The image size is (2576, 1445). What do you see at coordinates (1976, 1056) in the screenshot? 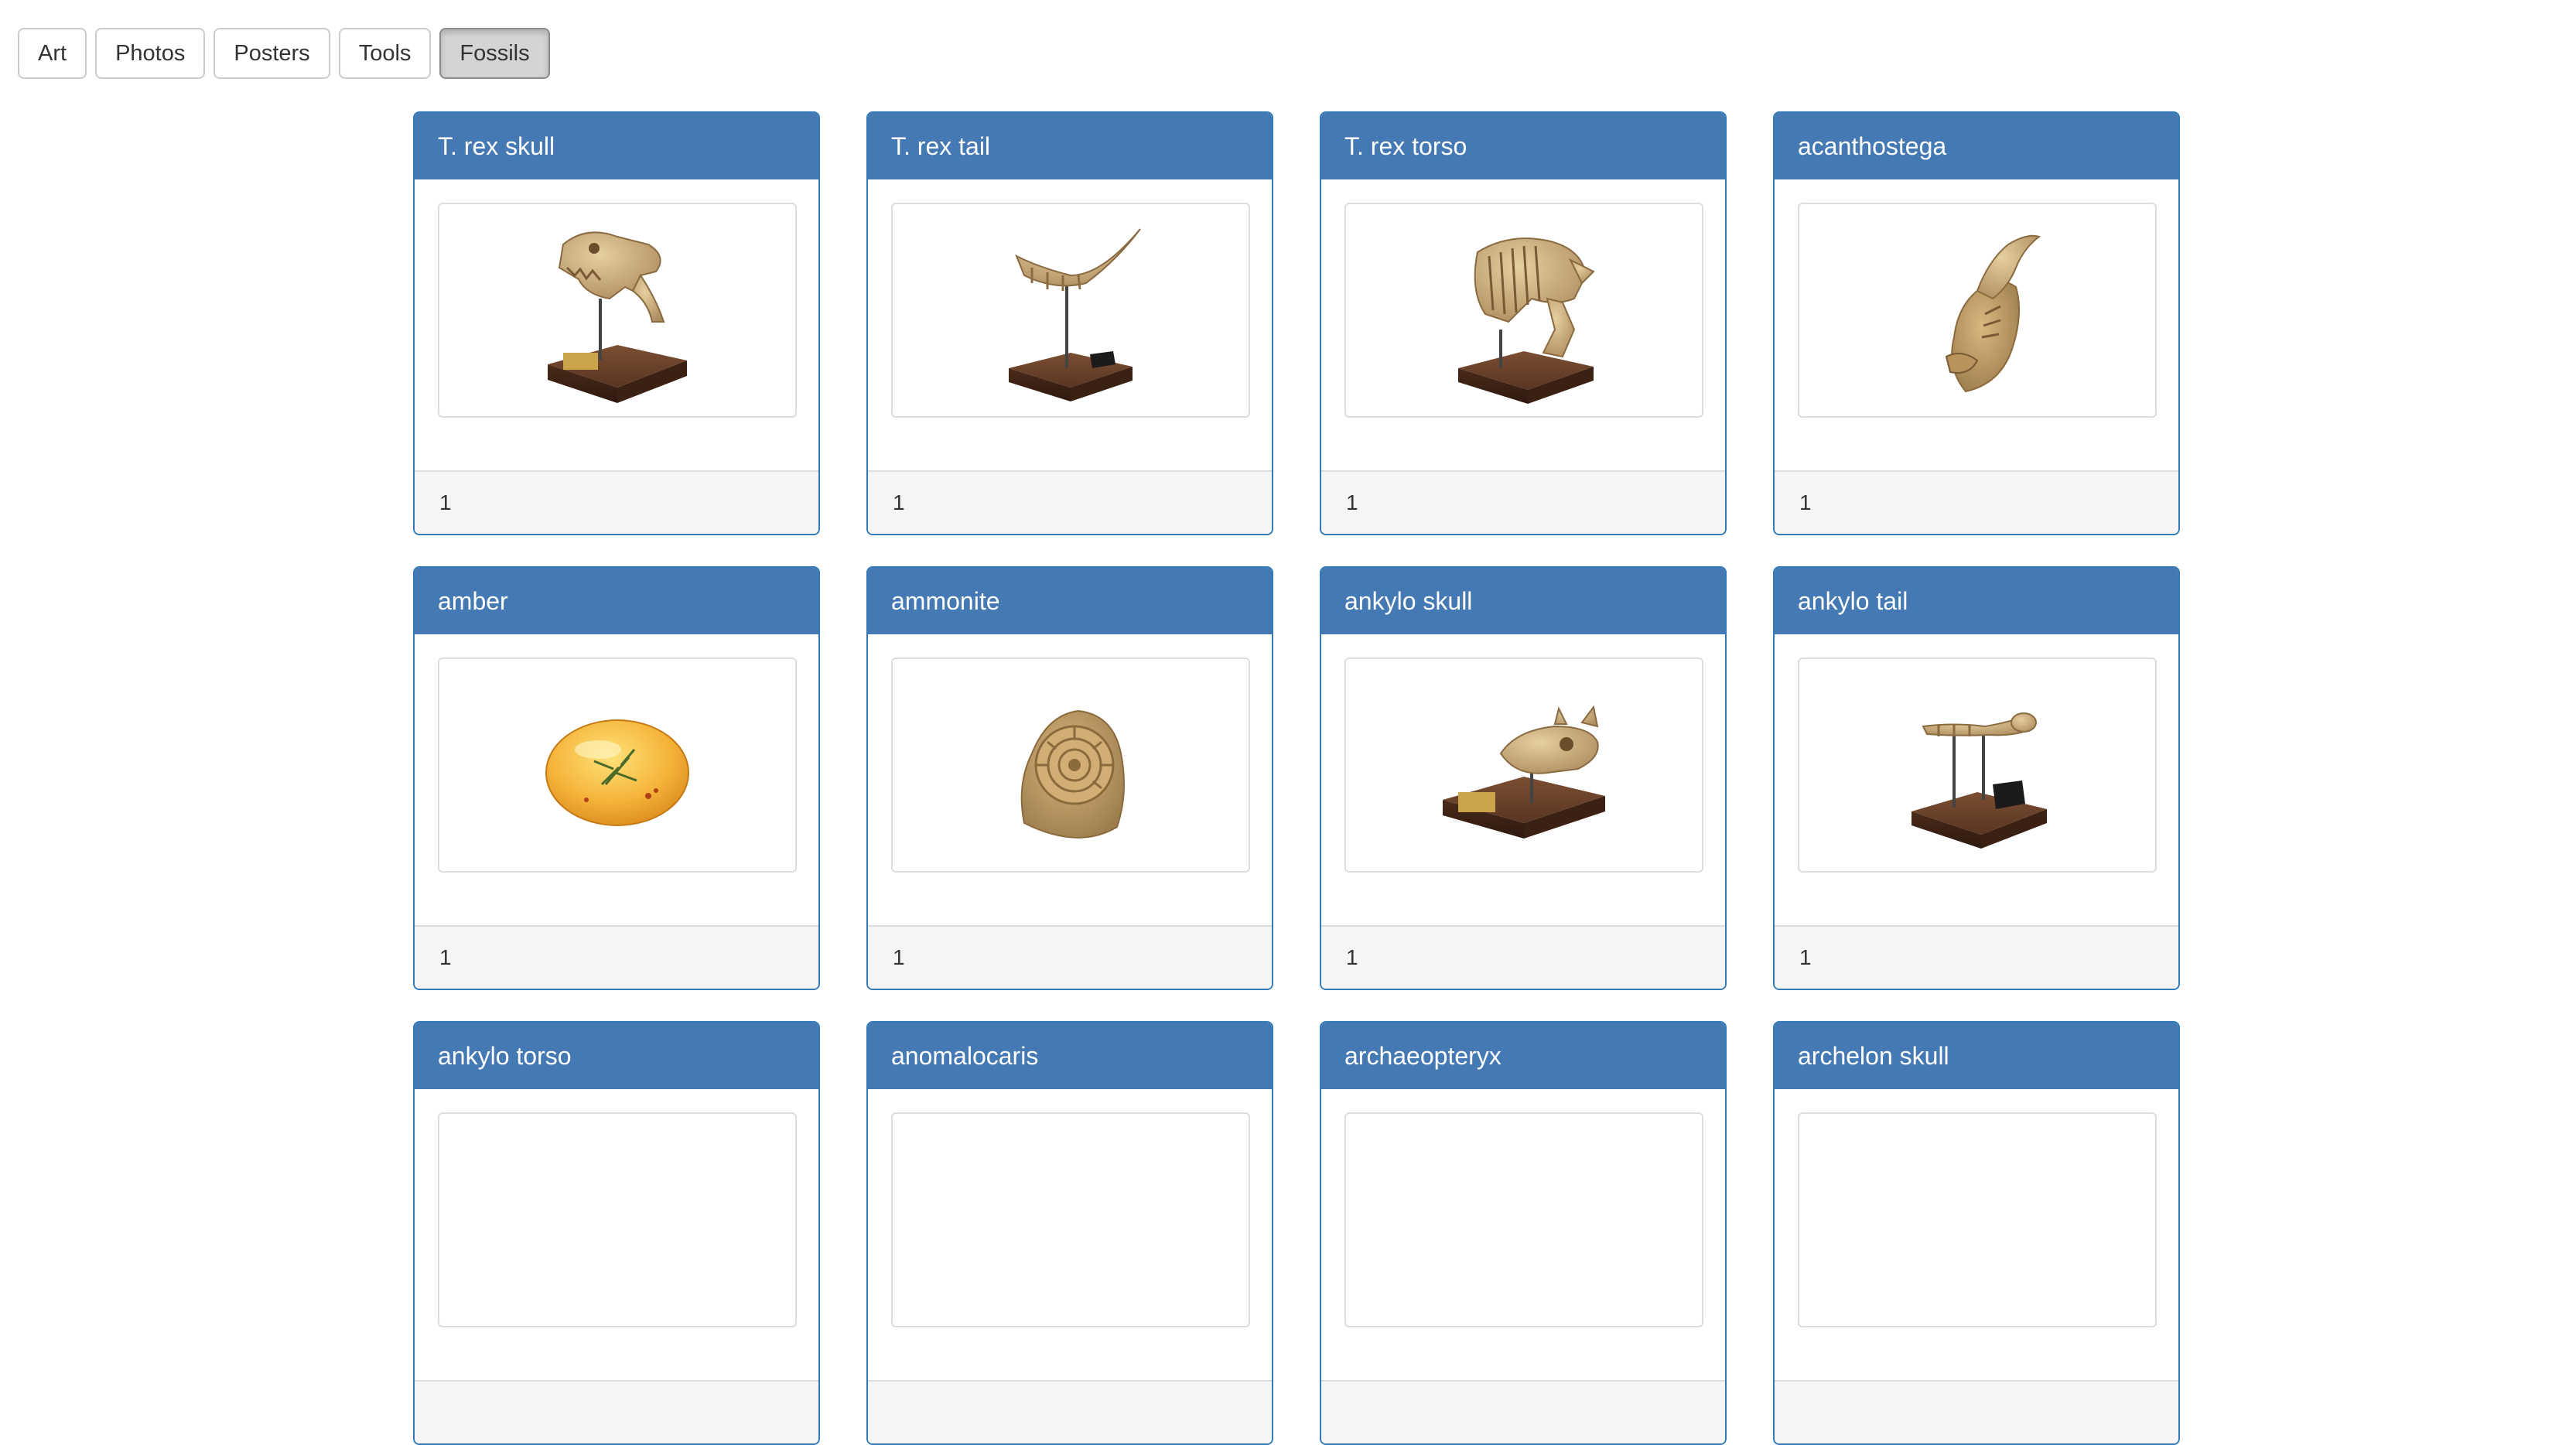
I see `card-title: archelon skull` at bounding box center [1976, 1056].